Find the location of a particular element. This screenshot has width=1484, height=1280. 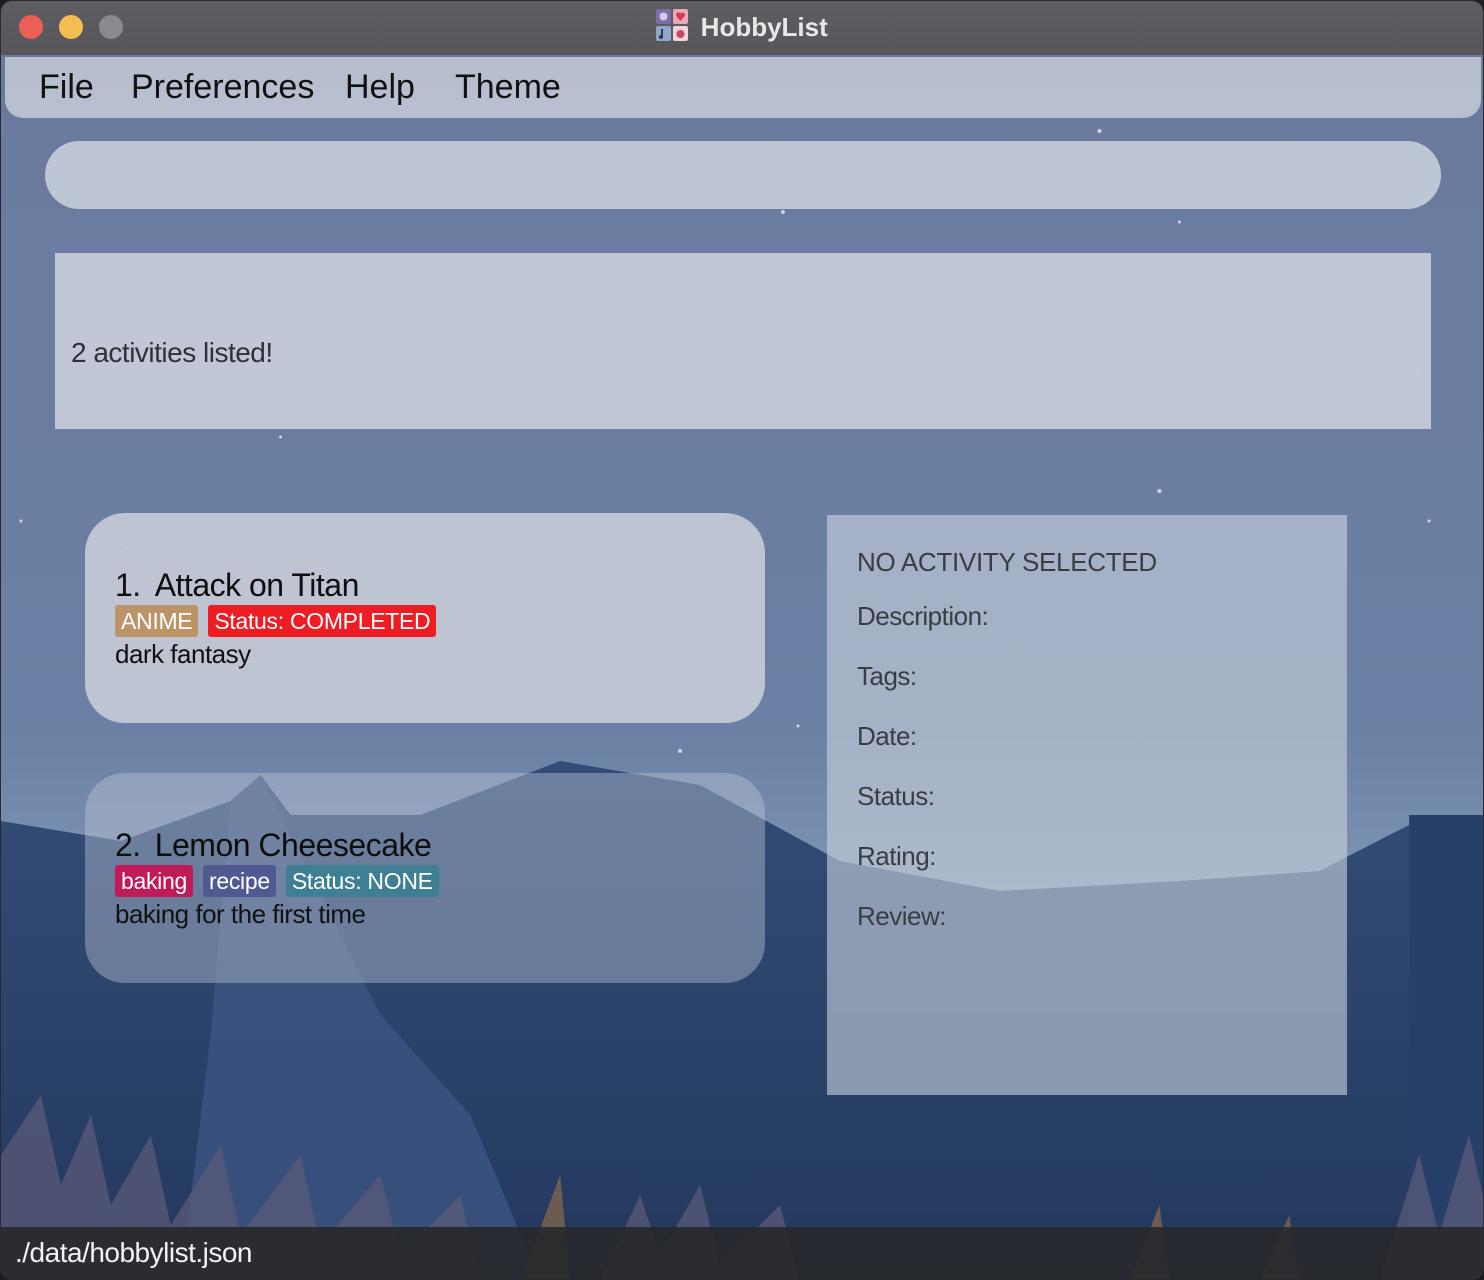

activity-description: baking for the first time is located at coordinates (240, 914).